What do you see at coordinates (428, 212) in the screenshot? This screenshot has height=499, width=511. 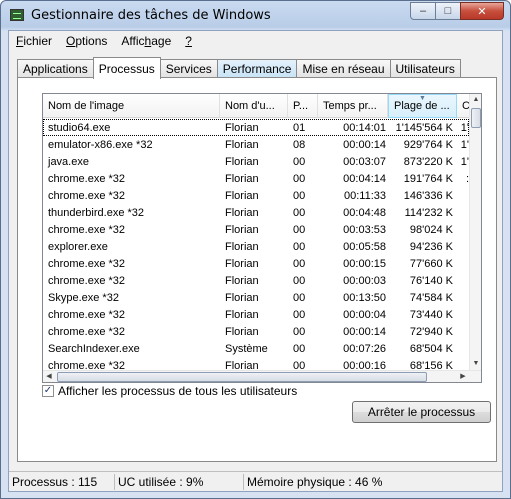 I see `process-memory: 114'232 K` at bounding box center [428, 212].